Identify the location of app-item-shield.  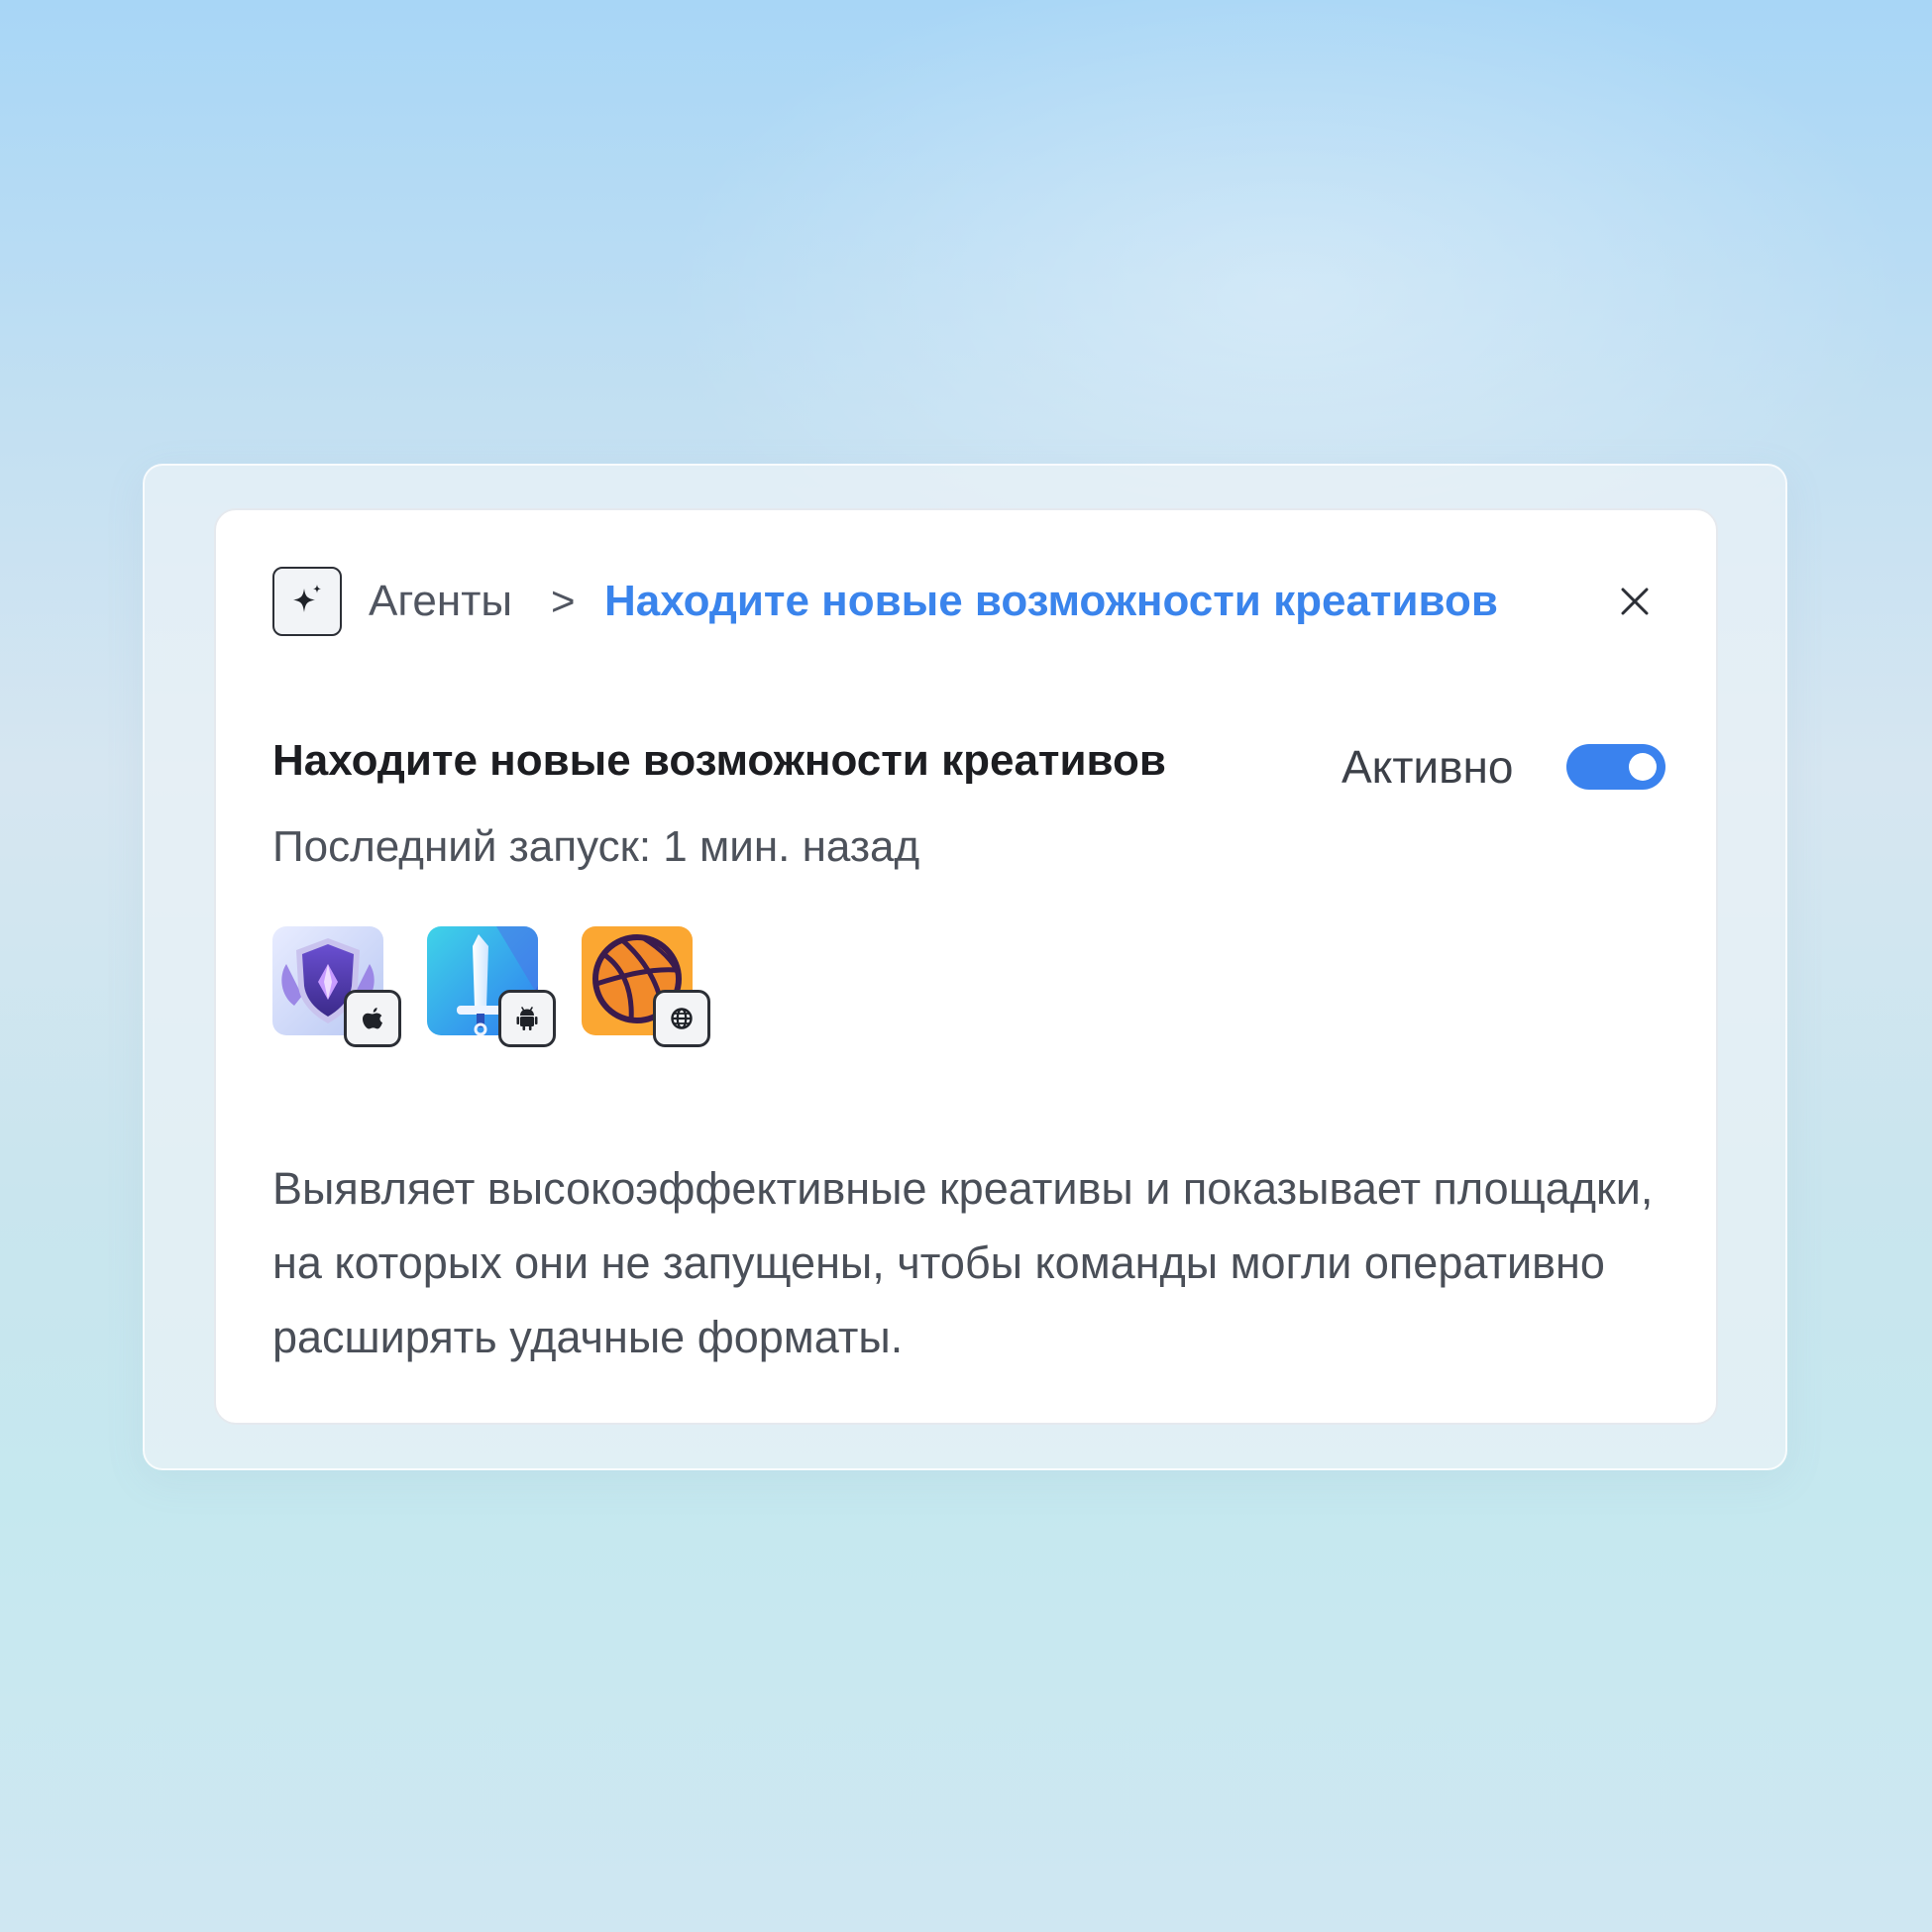
(337, 990).